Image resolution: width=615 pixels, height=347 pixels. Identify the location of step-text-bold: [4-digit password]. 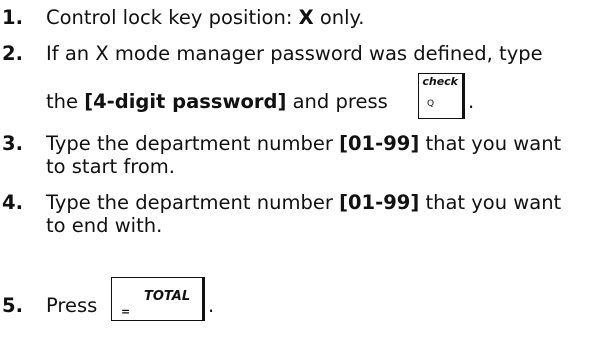
(185, 101).